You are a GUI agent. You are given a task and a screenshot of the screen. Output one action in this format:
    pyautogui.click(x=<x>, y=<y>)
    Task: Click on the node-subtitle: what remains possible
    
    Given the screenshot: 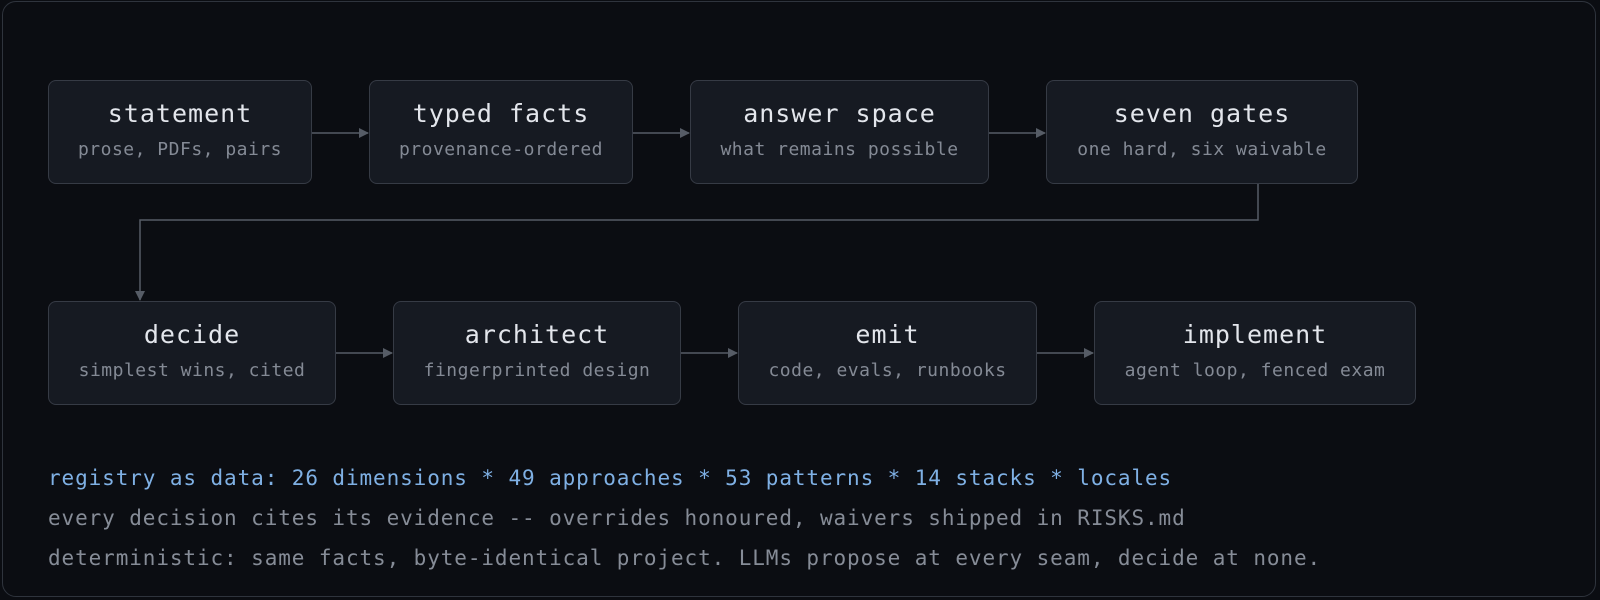 What is the action you would take?
    pyautogui.click(x=839, y=149)
    